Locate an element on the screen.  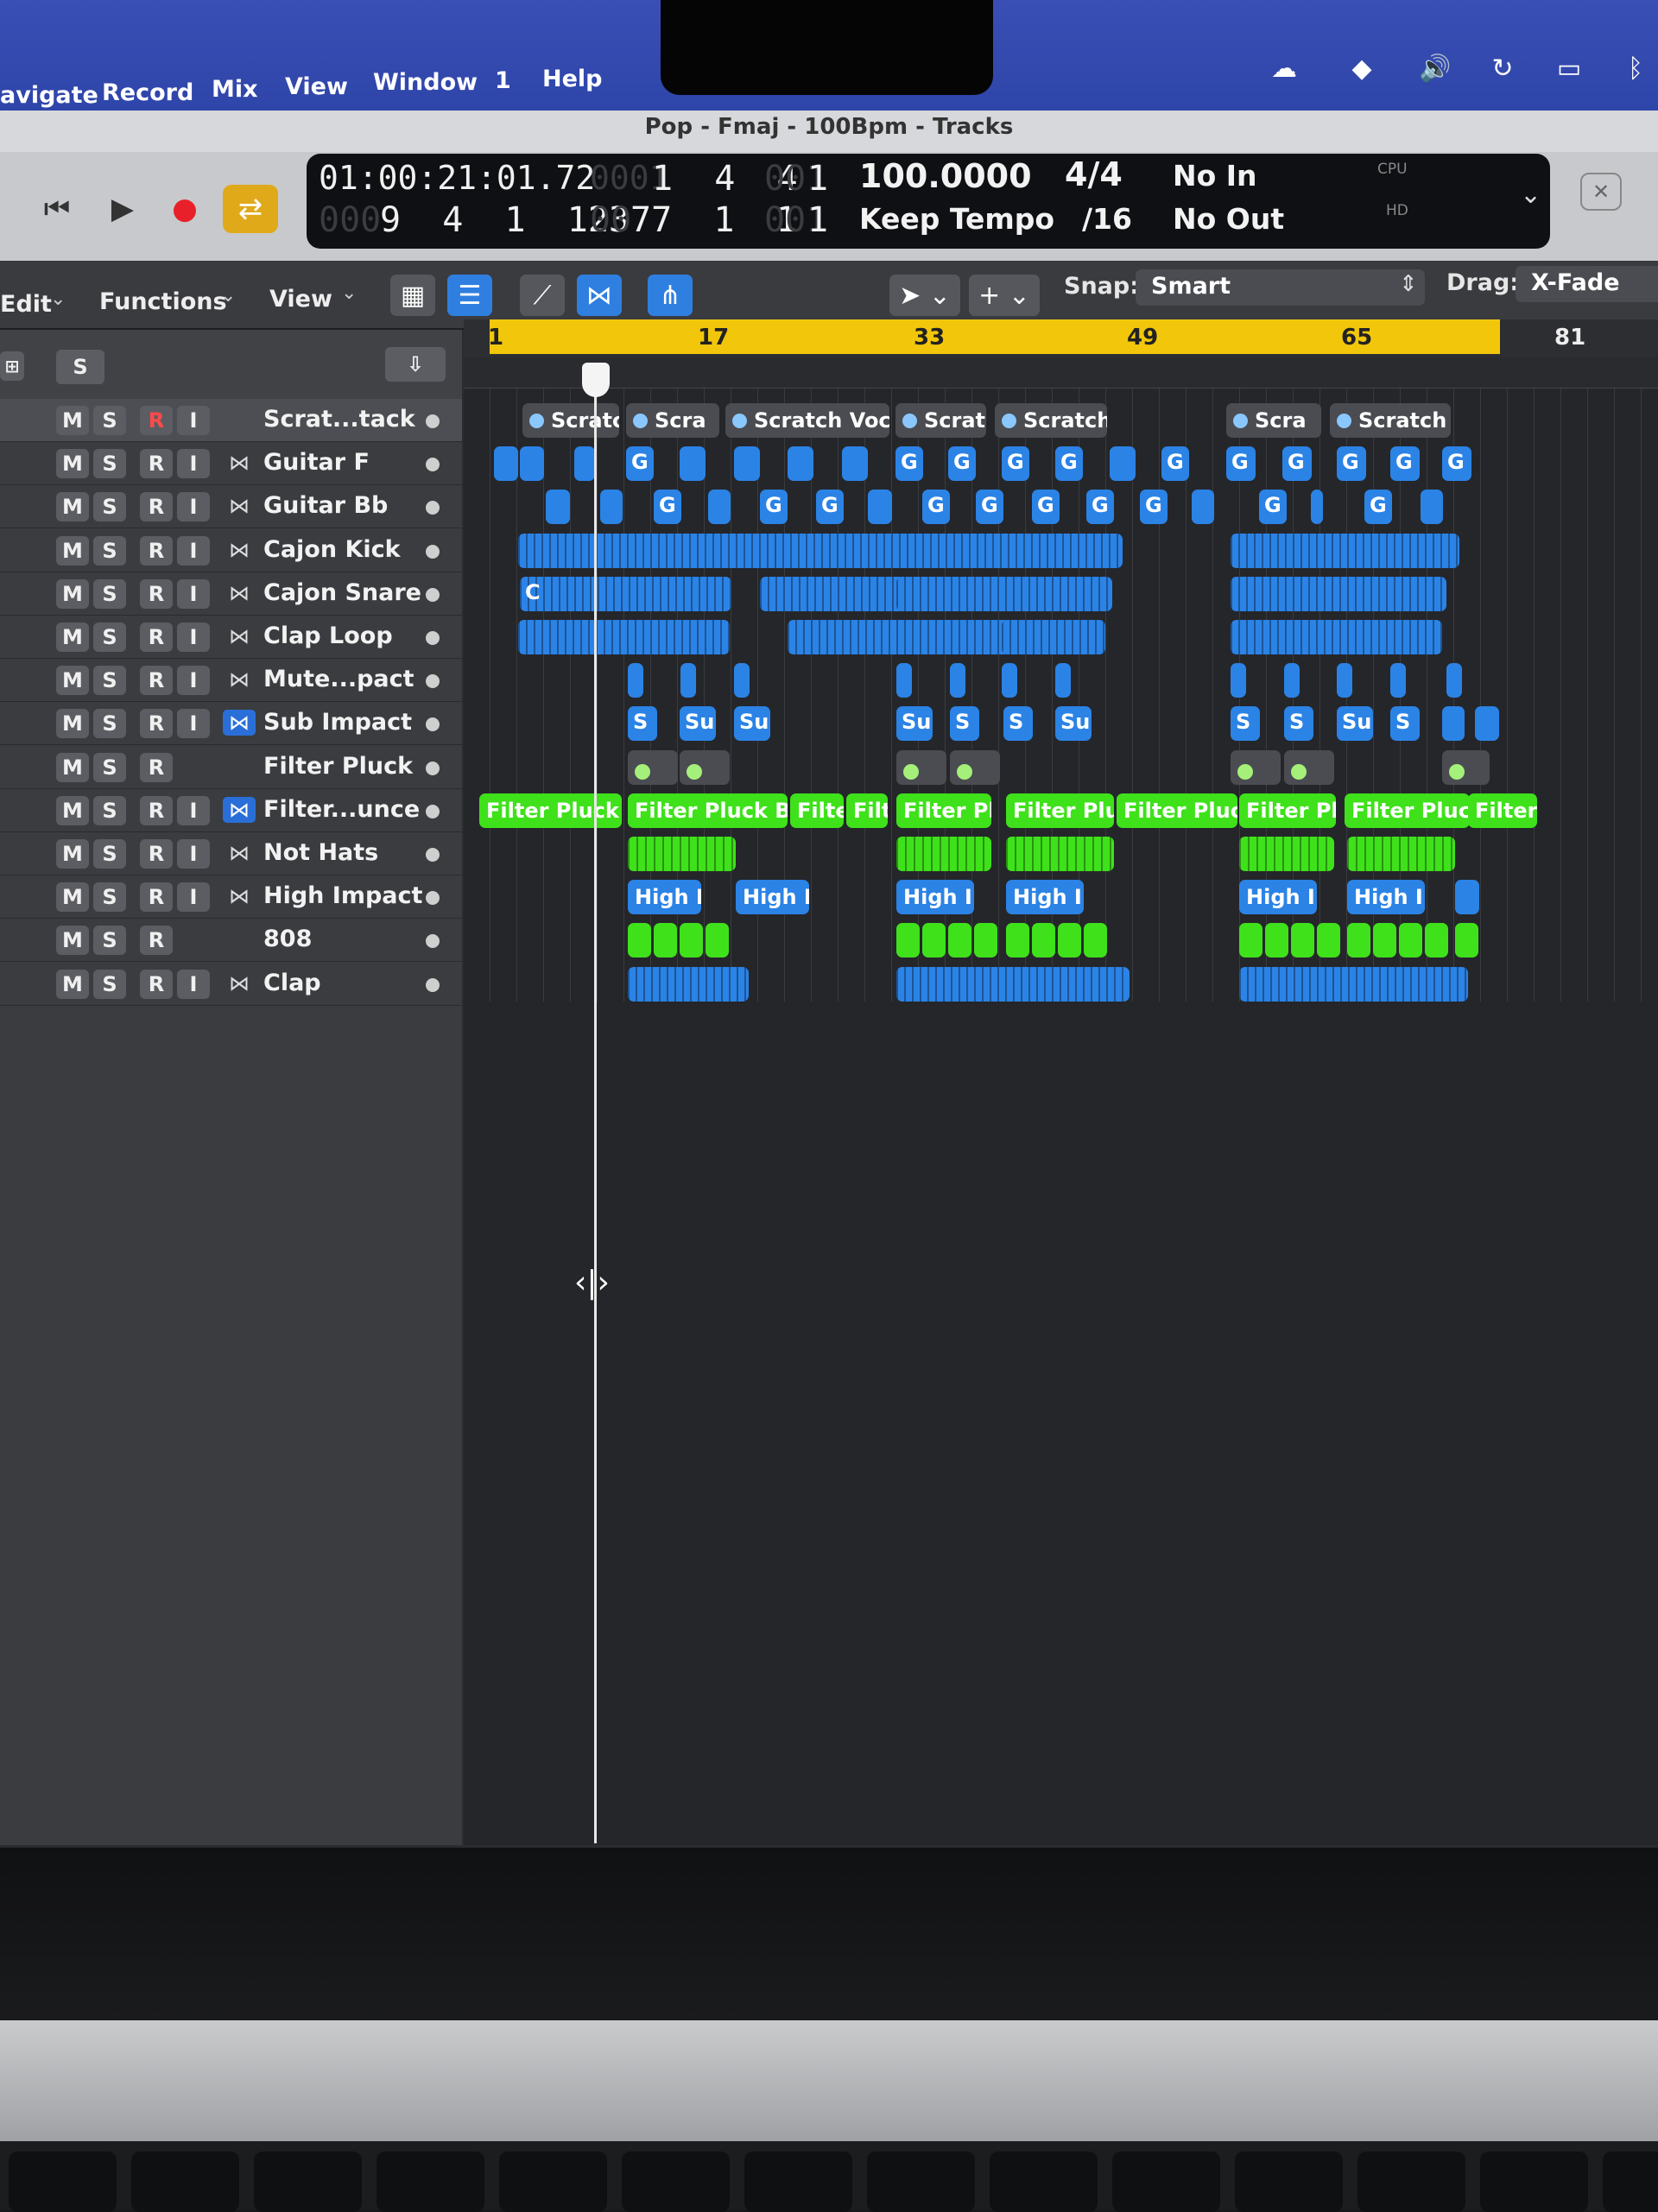
menu-1: 1 is located at coordinates (503, 80).